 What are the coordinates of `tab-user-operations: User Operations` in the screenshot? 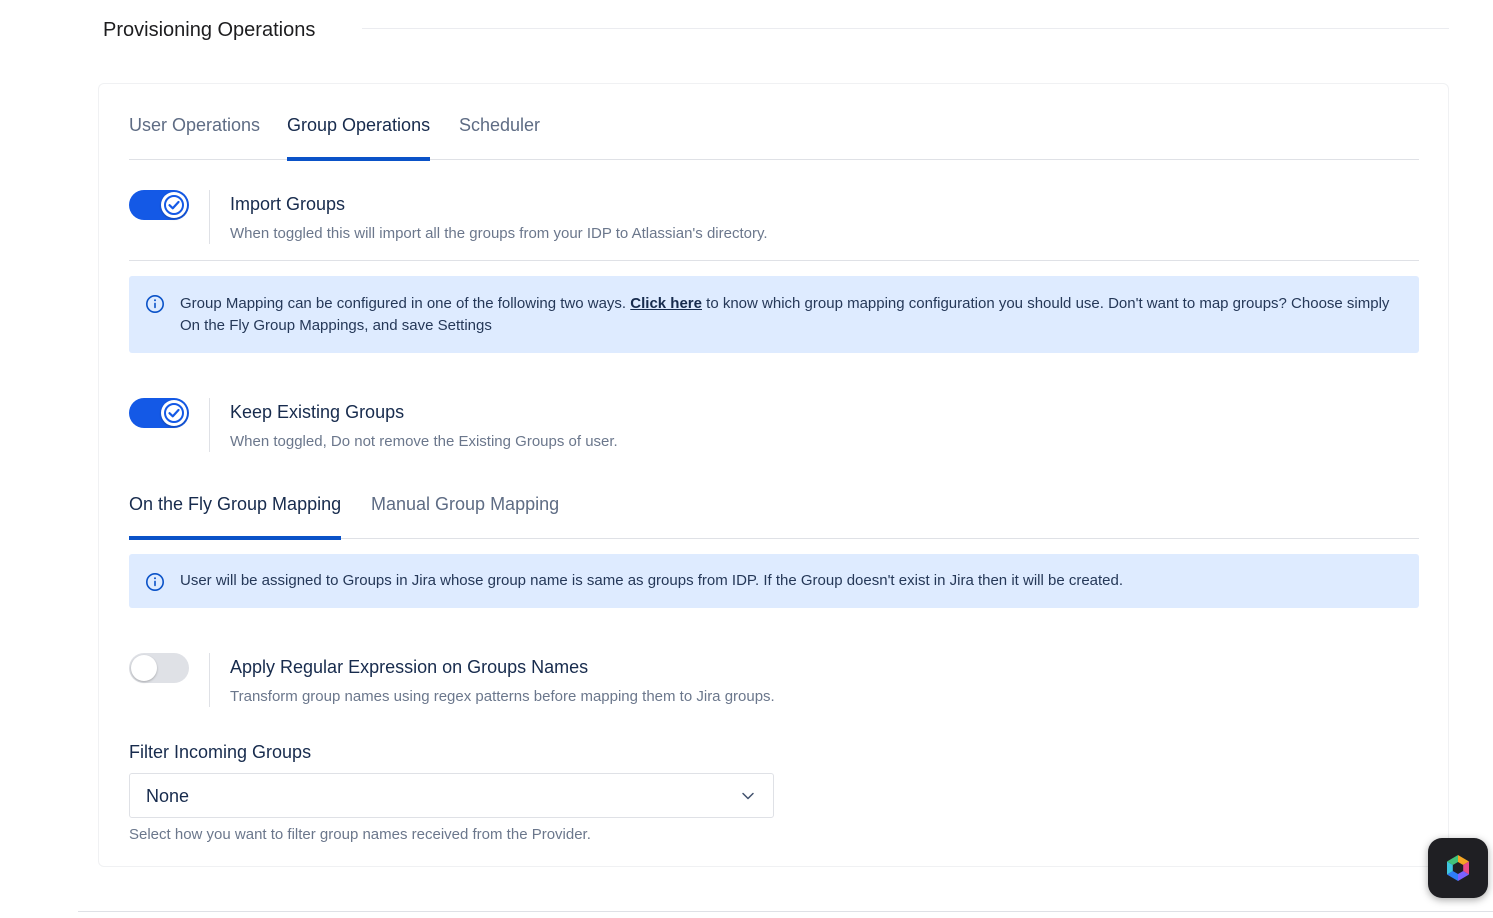 It's located at (194, 134).